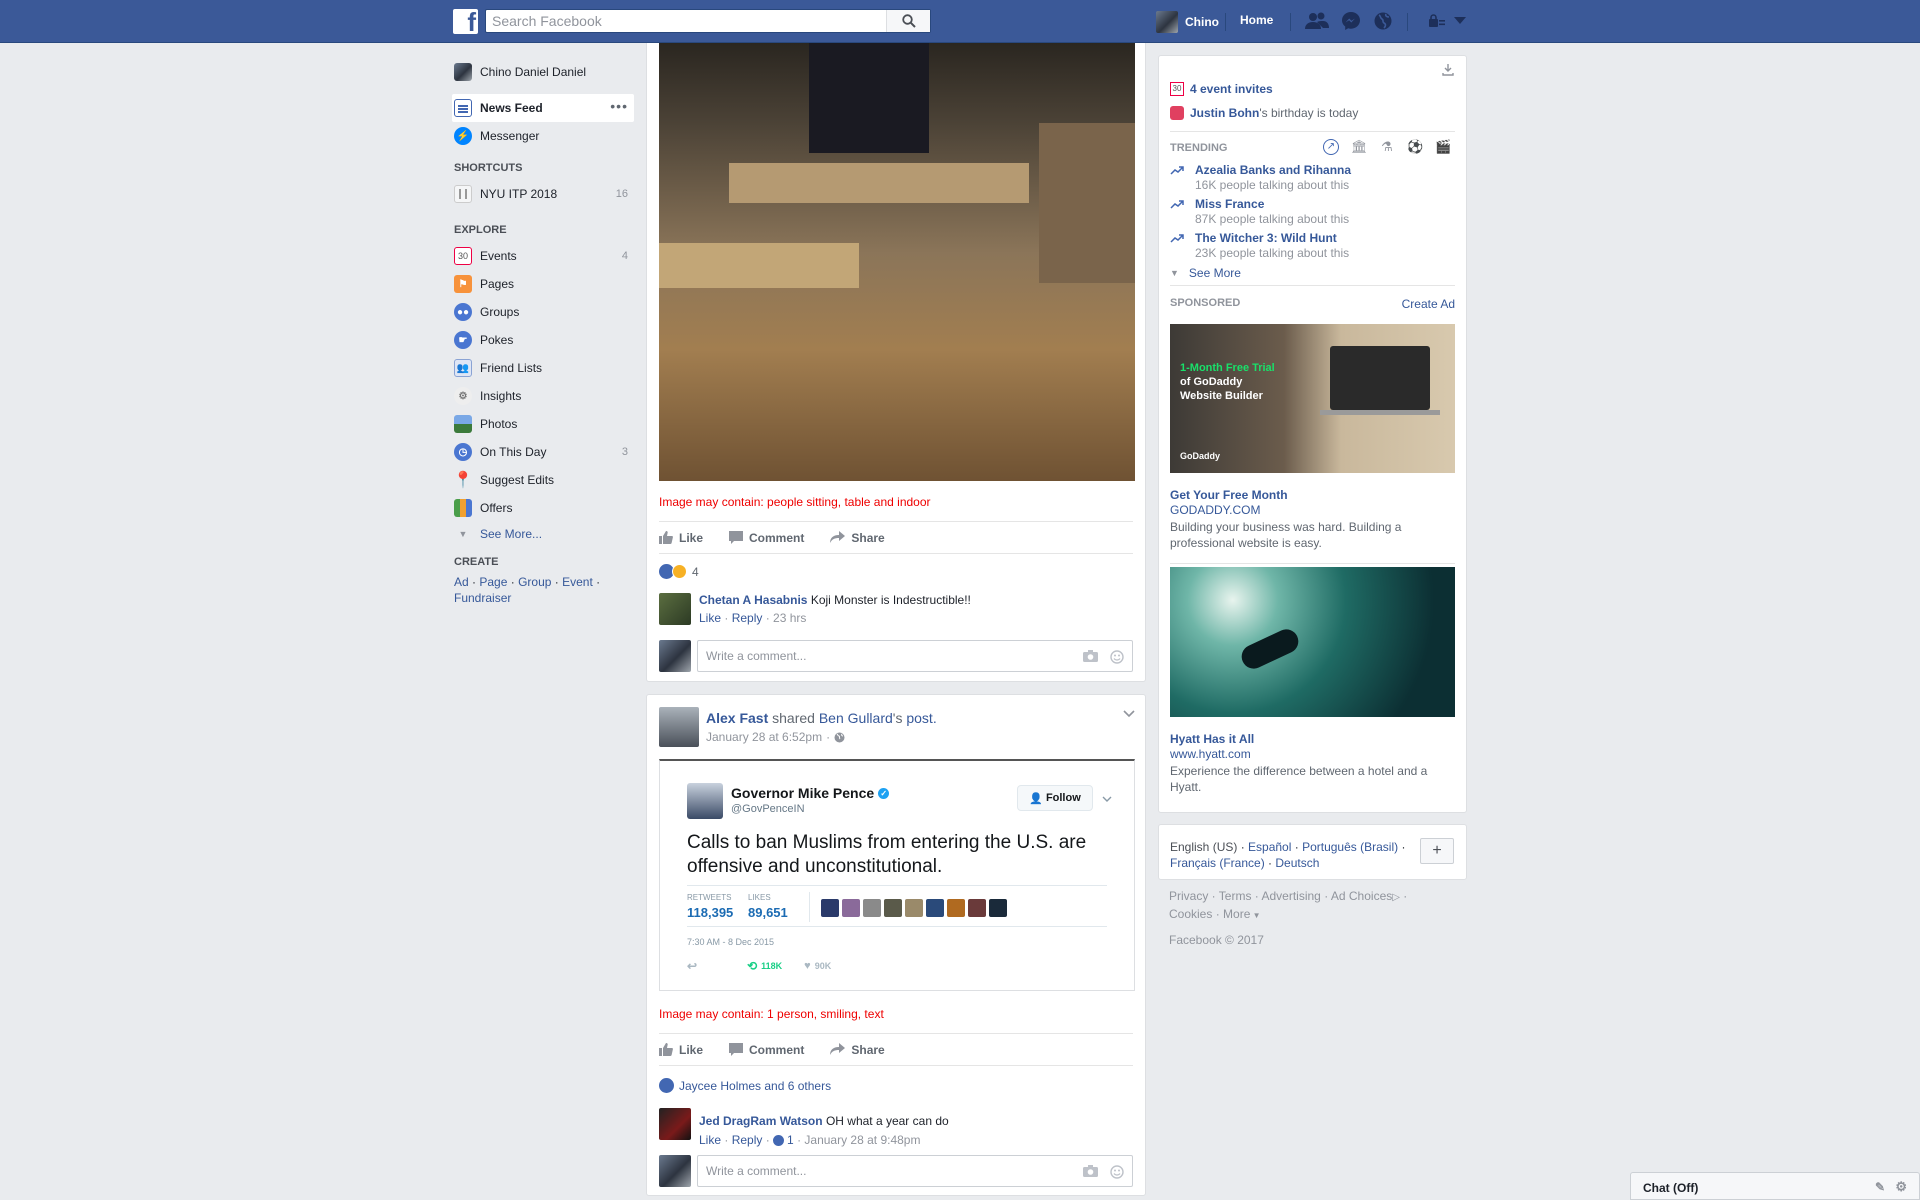 Image resolution: width=1920 pixels, height=1200 pixels. I want to click on comment-author: Chetan A Hasabnis, so click(753, 600).